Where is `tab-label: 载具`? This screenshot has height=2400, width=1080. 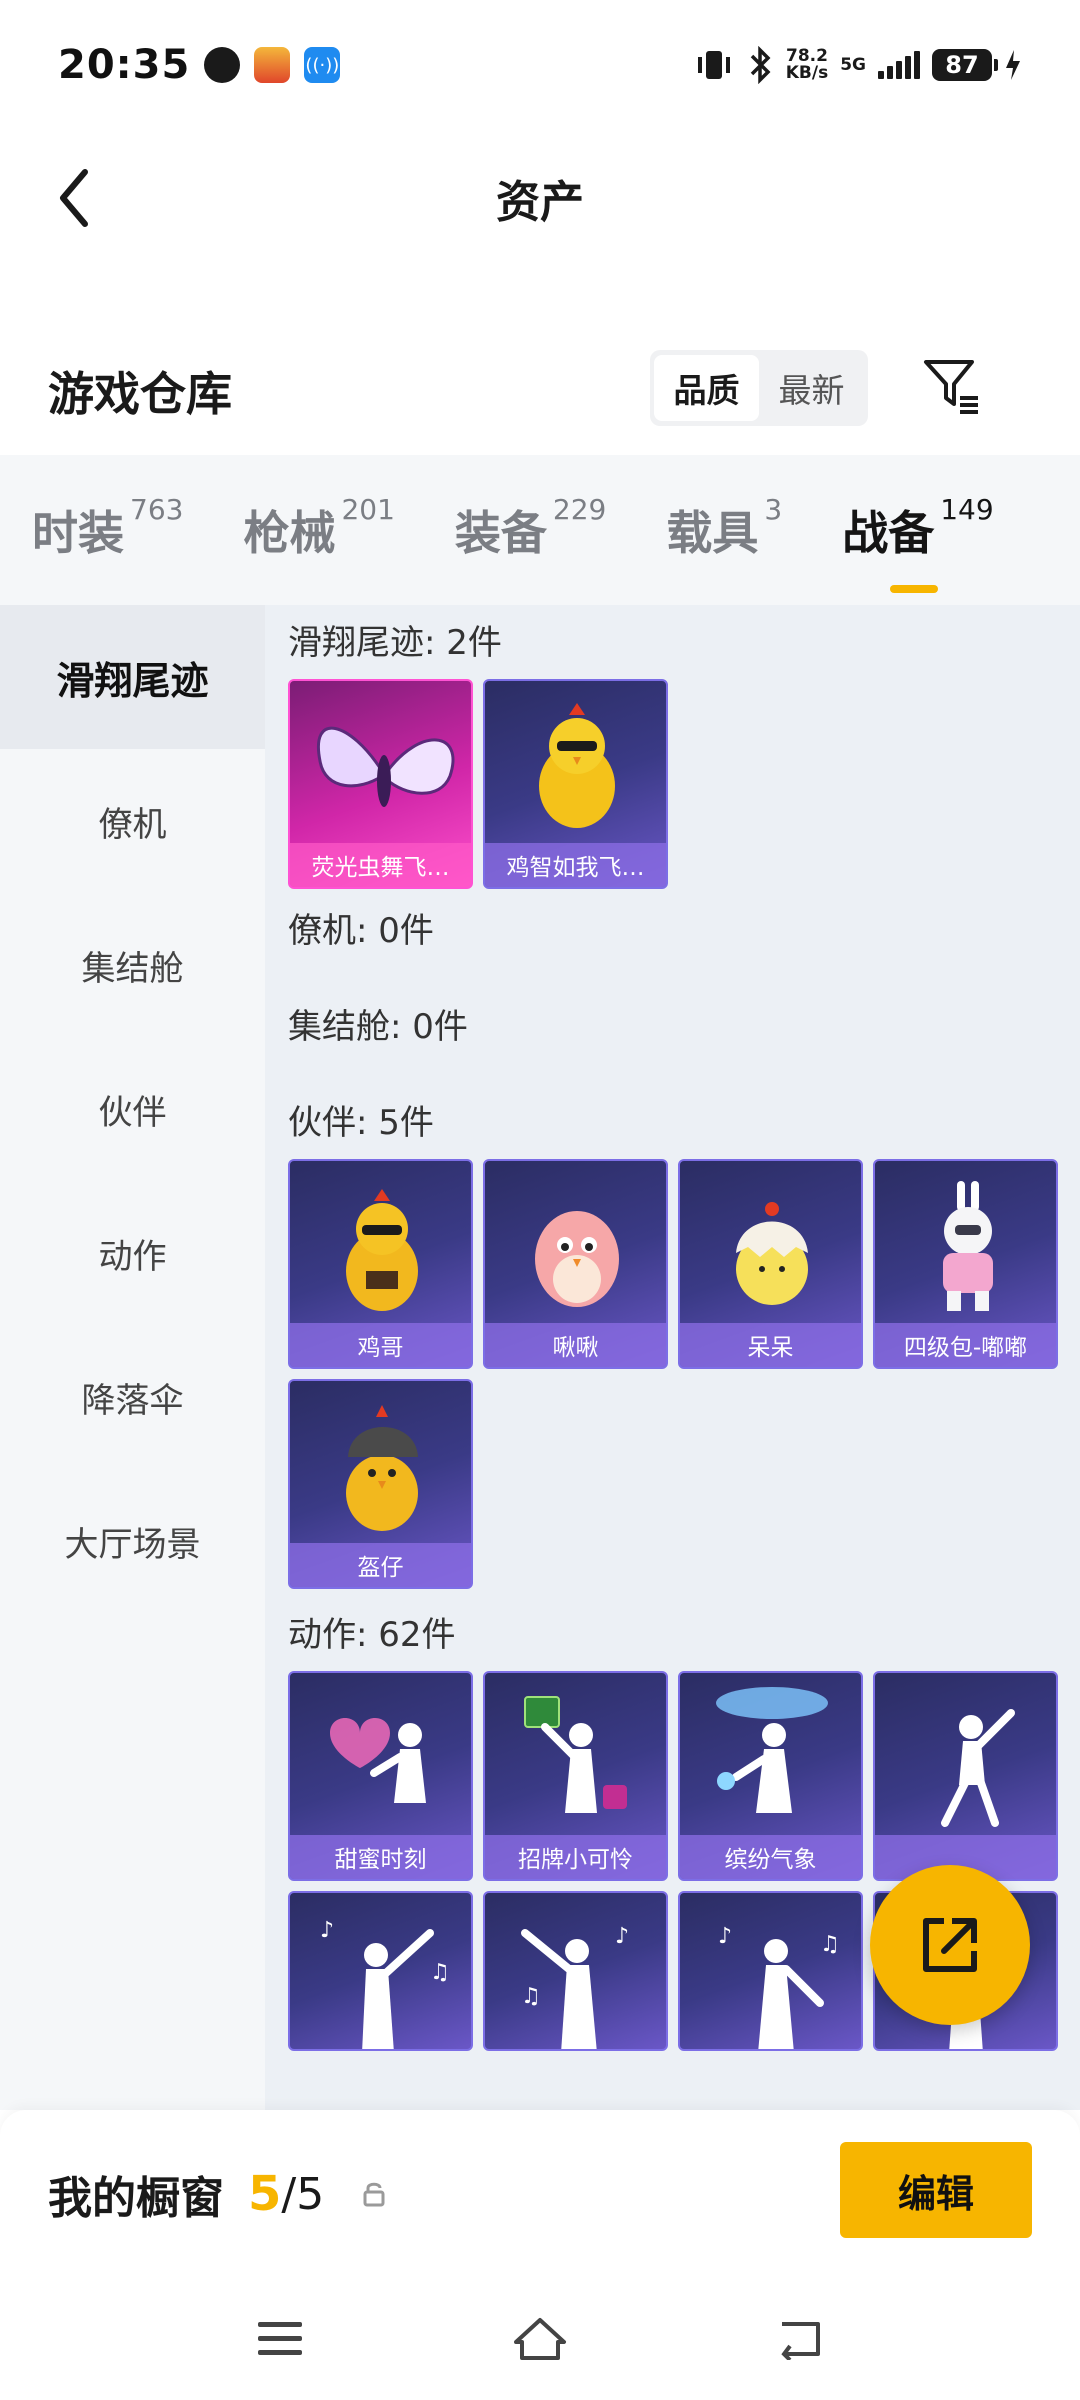 tab-label: 载具 is located at coordinates (712, 533).